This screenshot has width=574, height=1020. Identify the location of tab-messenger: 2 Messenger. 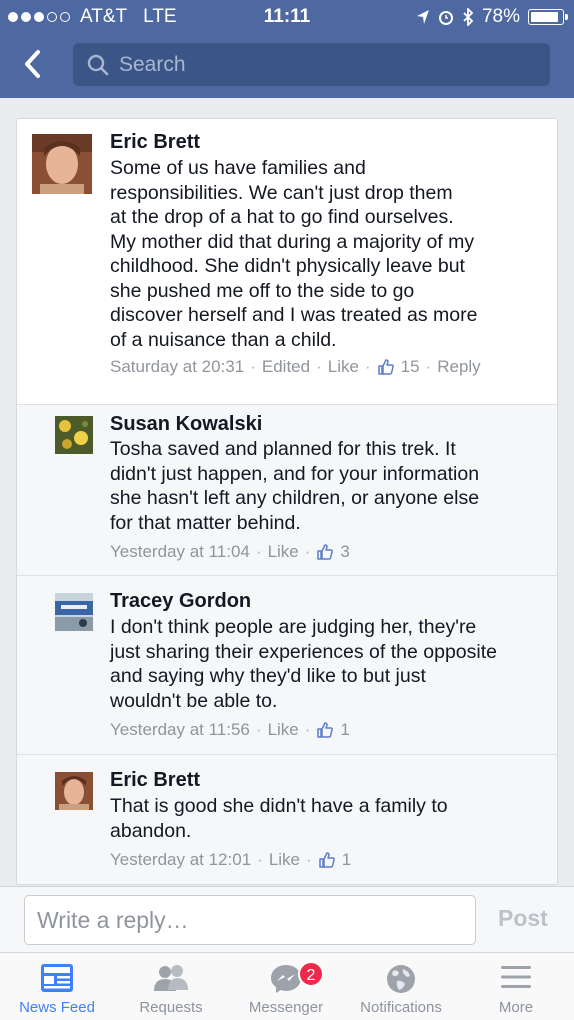
(286, 986).